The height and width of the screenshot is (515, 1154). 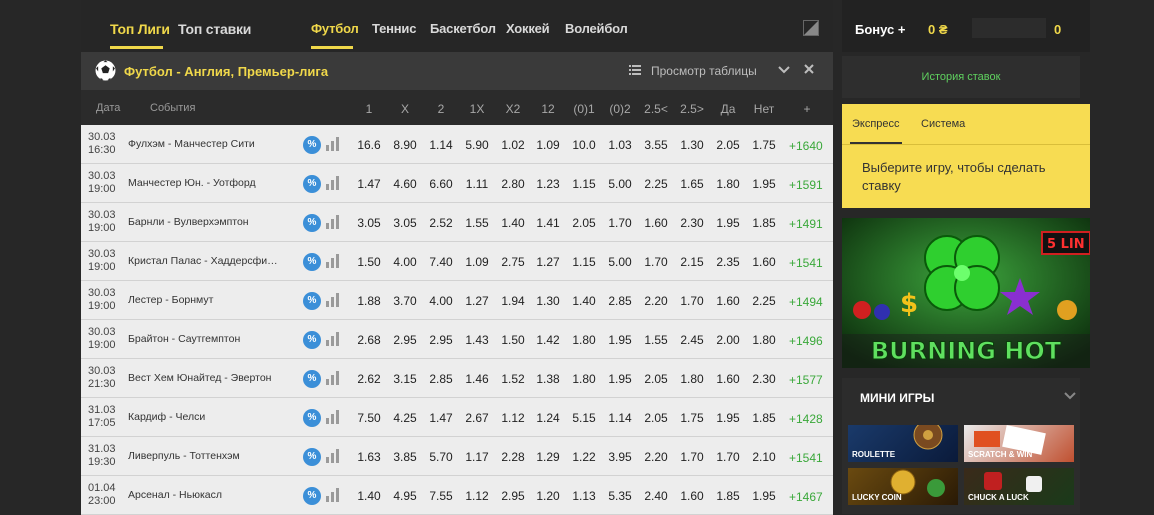 I want to click on odd-value: 1.02, so click(x=513, y=145).